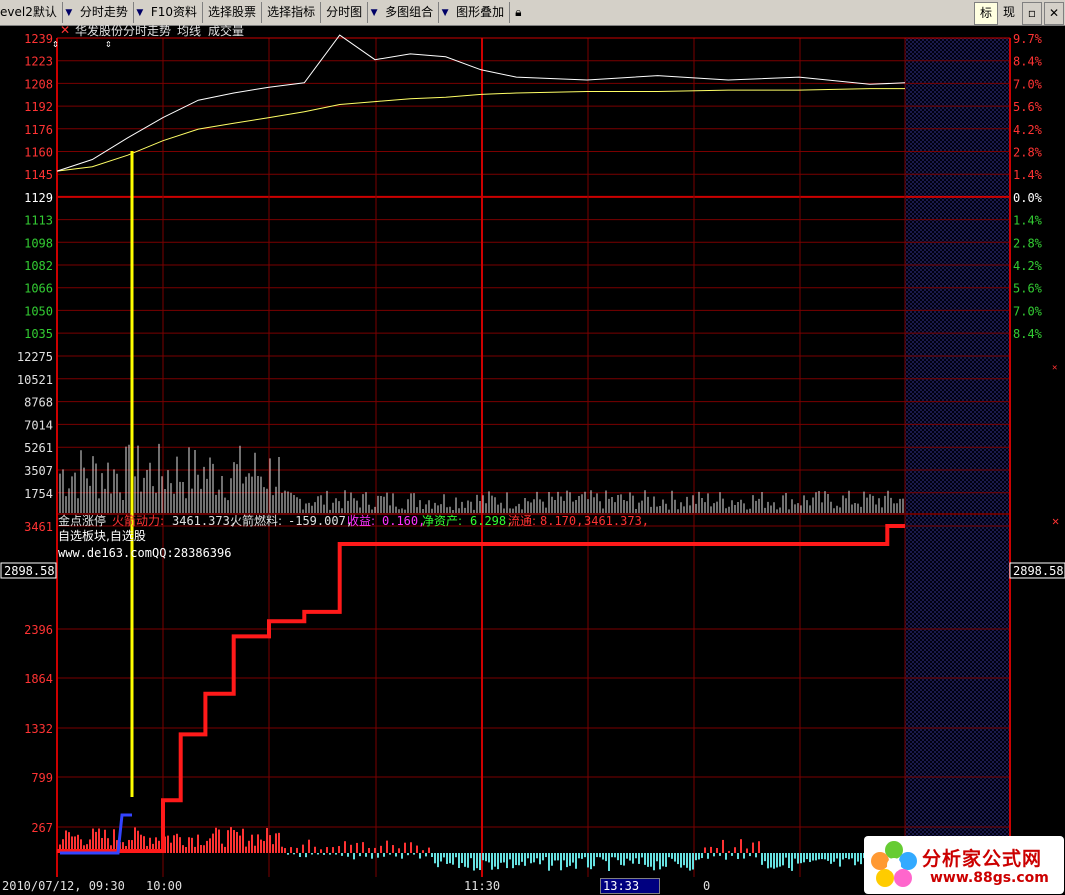 Image resolution: width=1065 pixels, height=895 pixels. I want to click on volume-tick: 1754, so click(38, 494).